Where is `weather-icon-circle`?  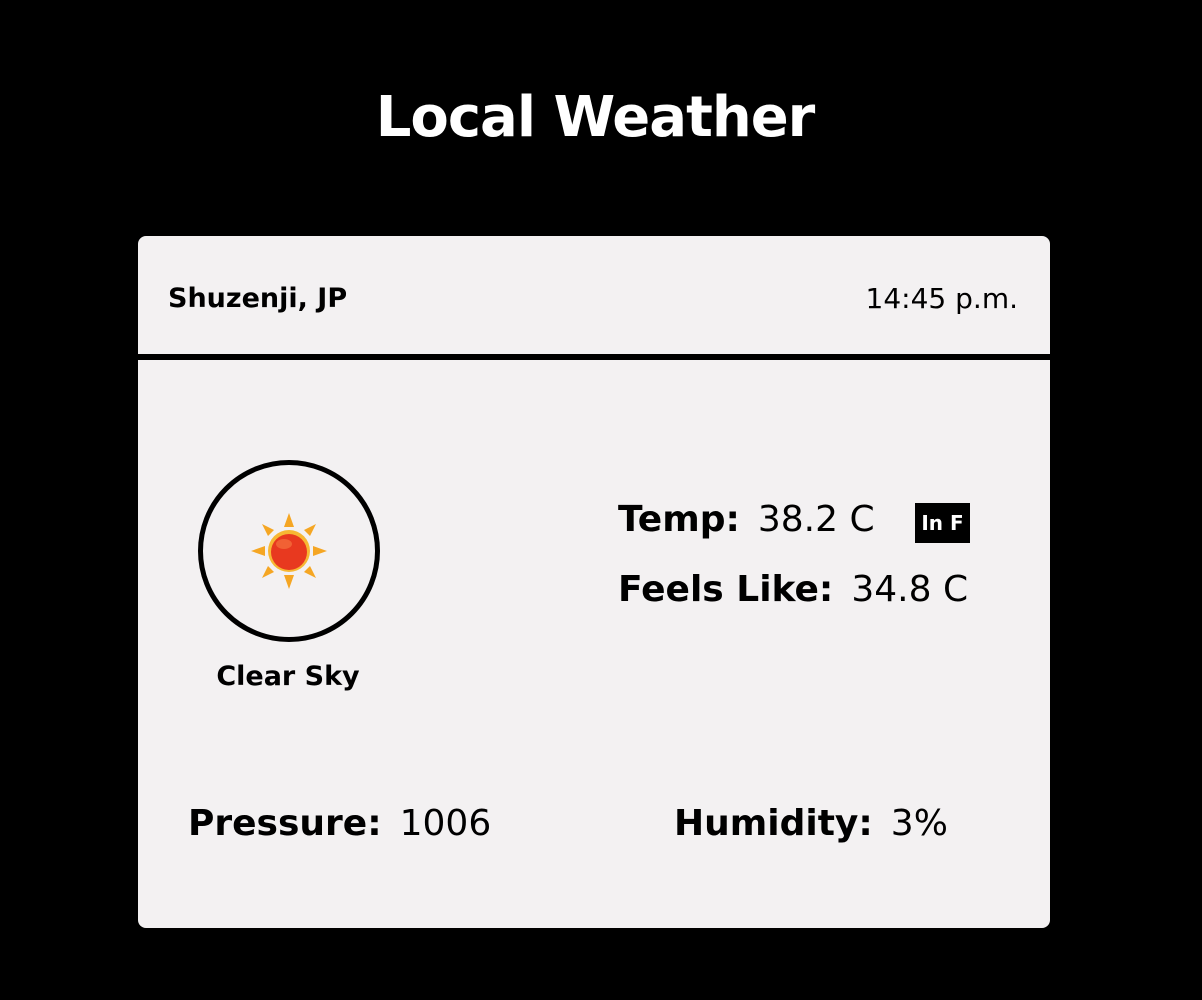 weather-icon-circle is located at coordinates (289, 551).